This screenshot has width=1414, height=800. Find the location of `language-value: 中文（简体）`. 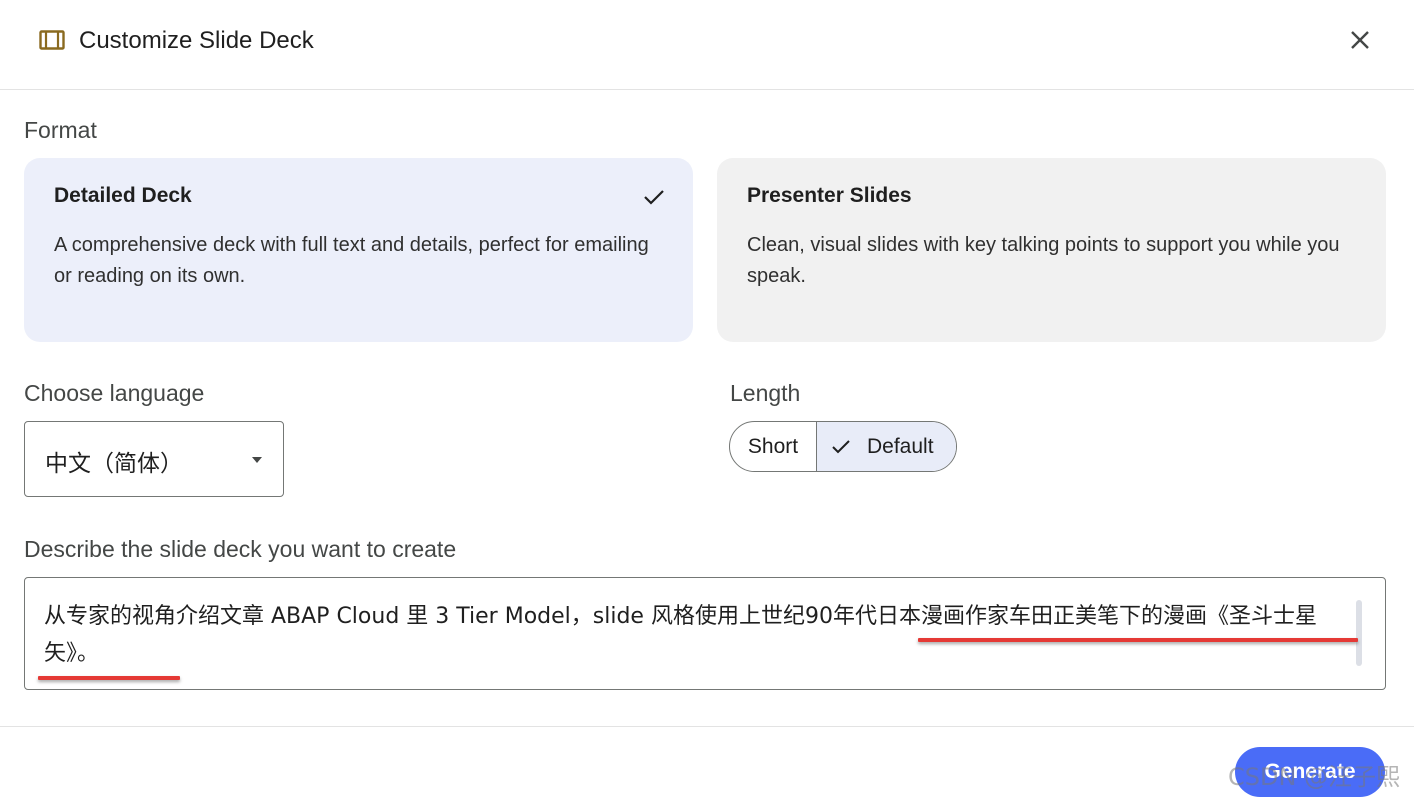

language-value: 中文（简体） is located at coordinates (114, 464).